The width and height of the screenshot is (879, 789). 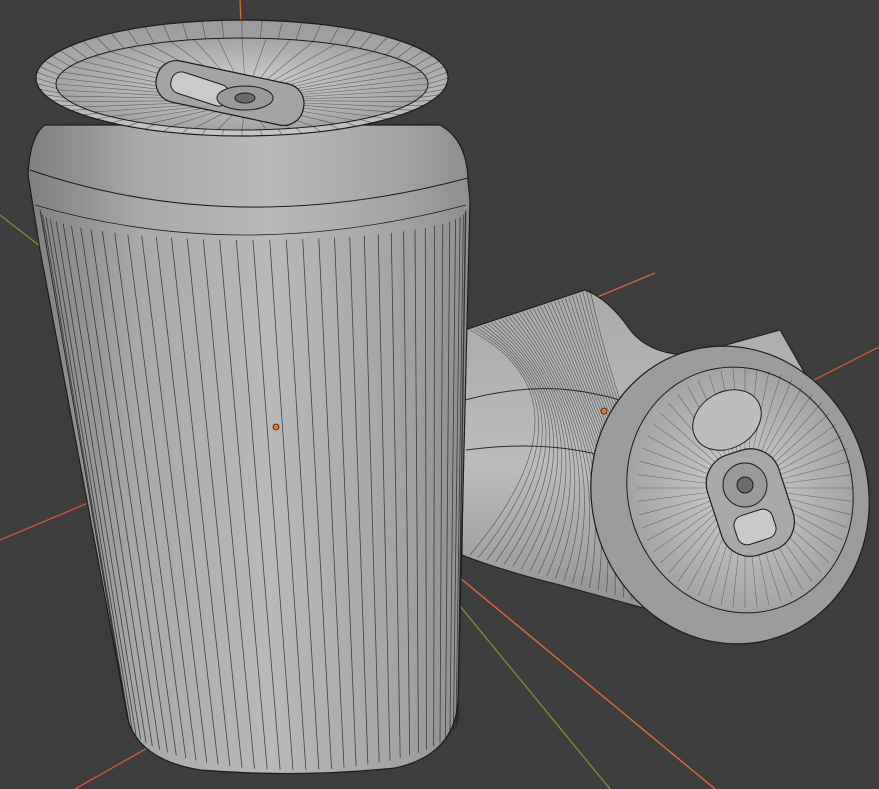 I want to click on y-axis-line-lower, so click(x=532, y=694).